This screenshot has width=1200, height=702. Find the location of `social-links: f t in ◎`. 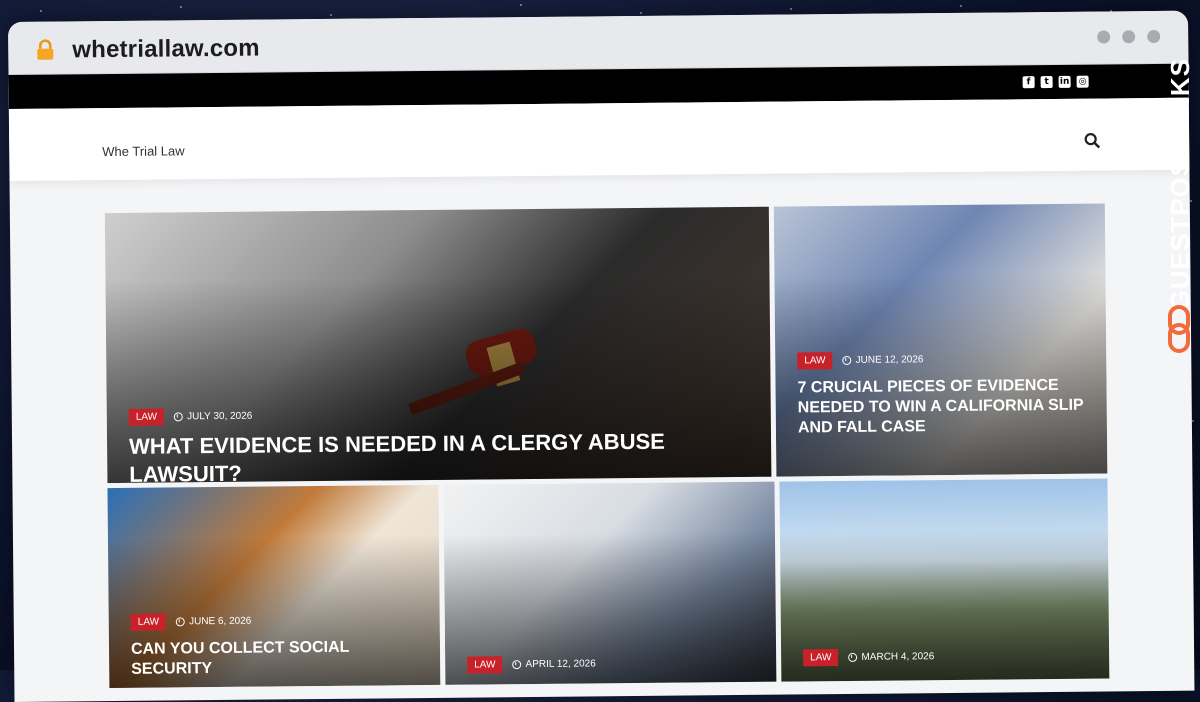

social-links: f t in ◎ is located at coordinates (1055, 82).